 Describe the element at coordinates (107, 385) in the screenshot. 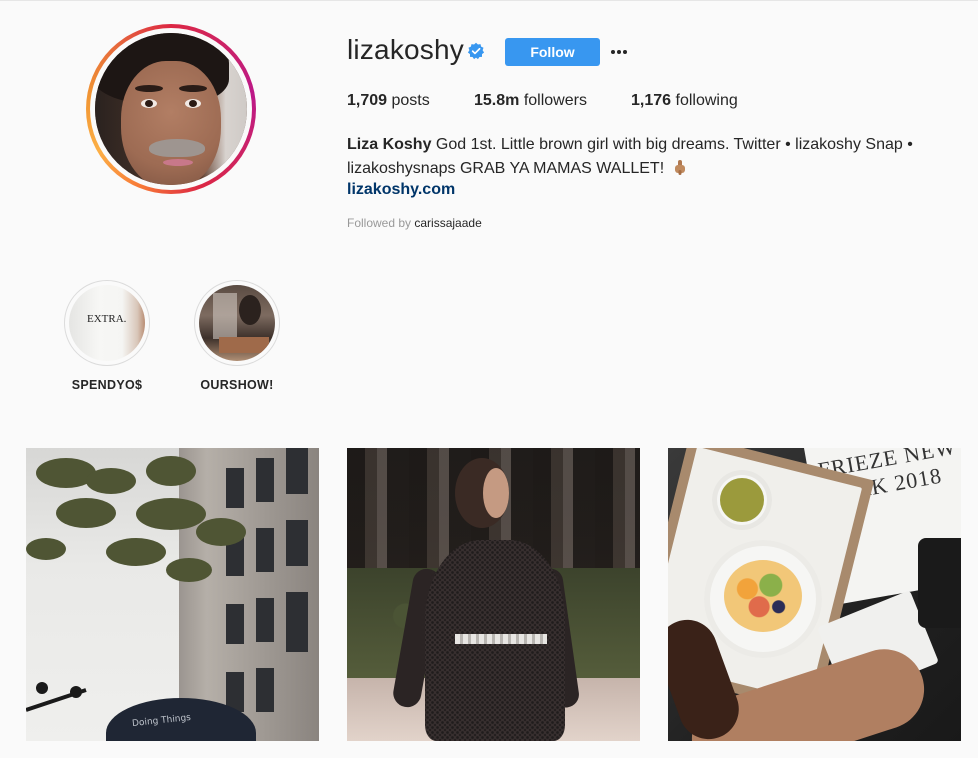

I see `highlight-label: SPENDYO$` at that location.